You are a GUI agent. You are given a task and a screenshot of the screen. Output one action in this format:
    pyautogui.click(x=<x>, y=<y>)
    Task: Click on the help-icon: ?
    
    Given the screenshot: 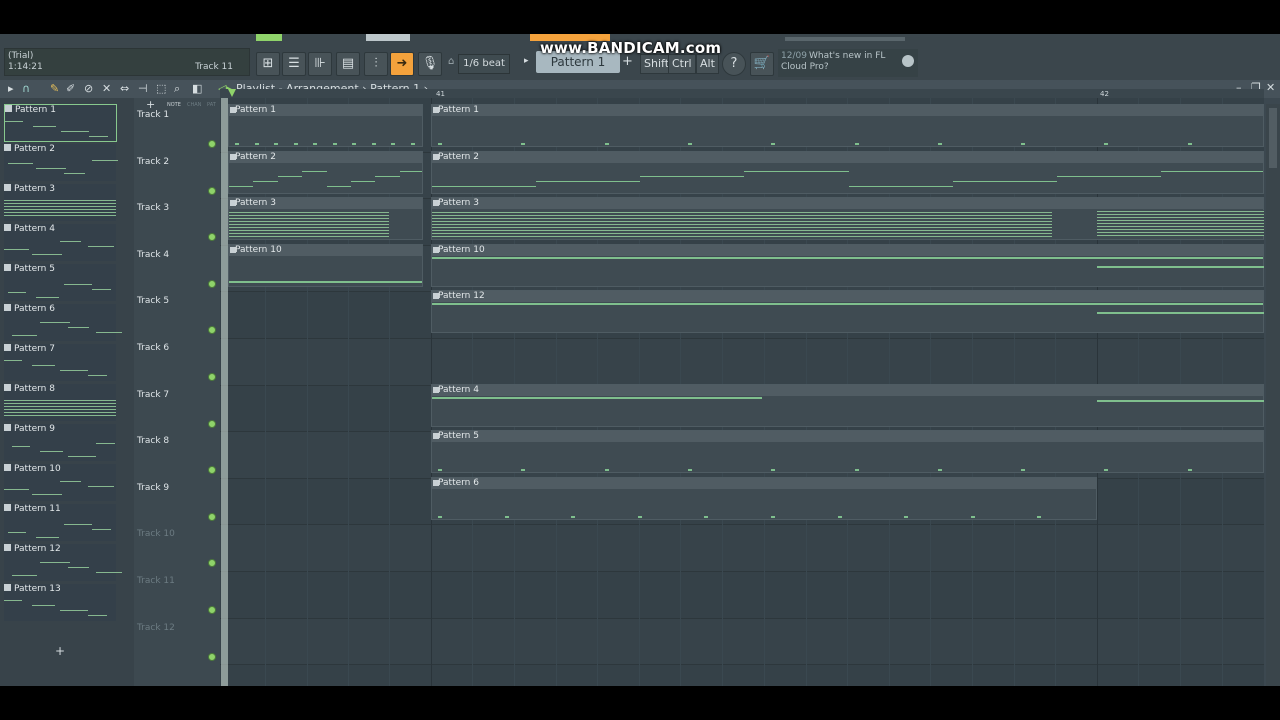 What is the action you would take?
    pyautogui.click(x=734, y=64)
    